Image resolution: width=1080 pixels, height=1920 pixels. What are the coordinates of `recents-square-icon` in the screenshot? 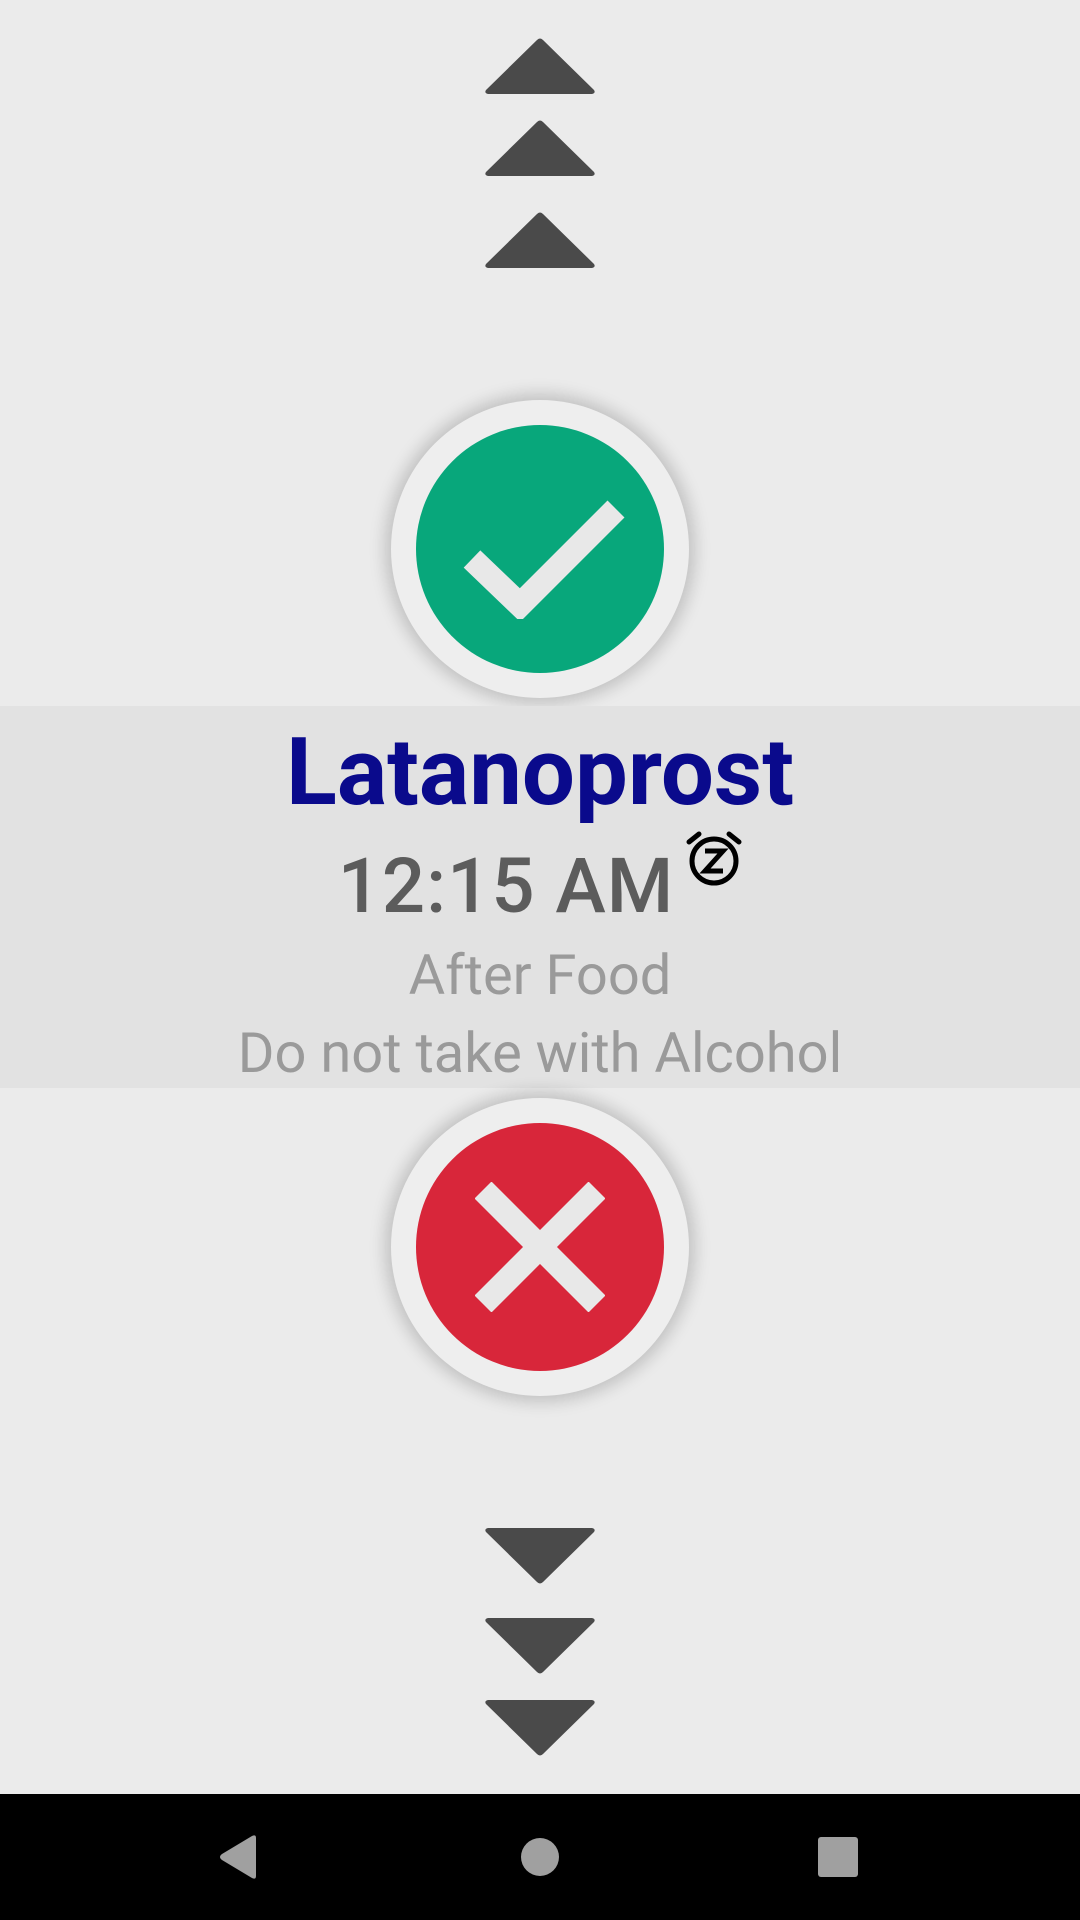 It's located at (838, 1857).